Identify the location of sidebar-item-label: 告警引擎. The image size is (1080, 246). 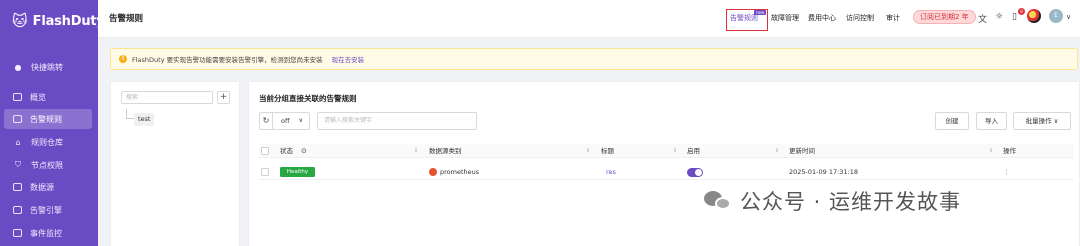
(46, 210).